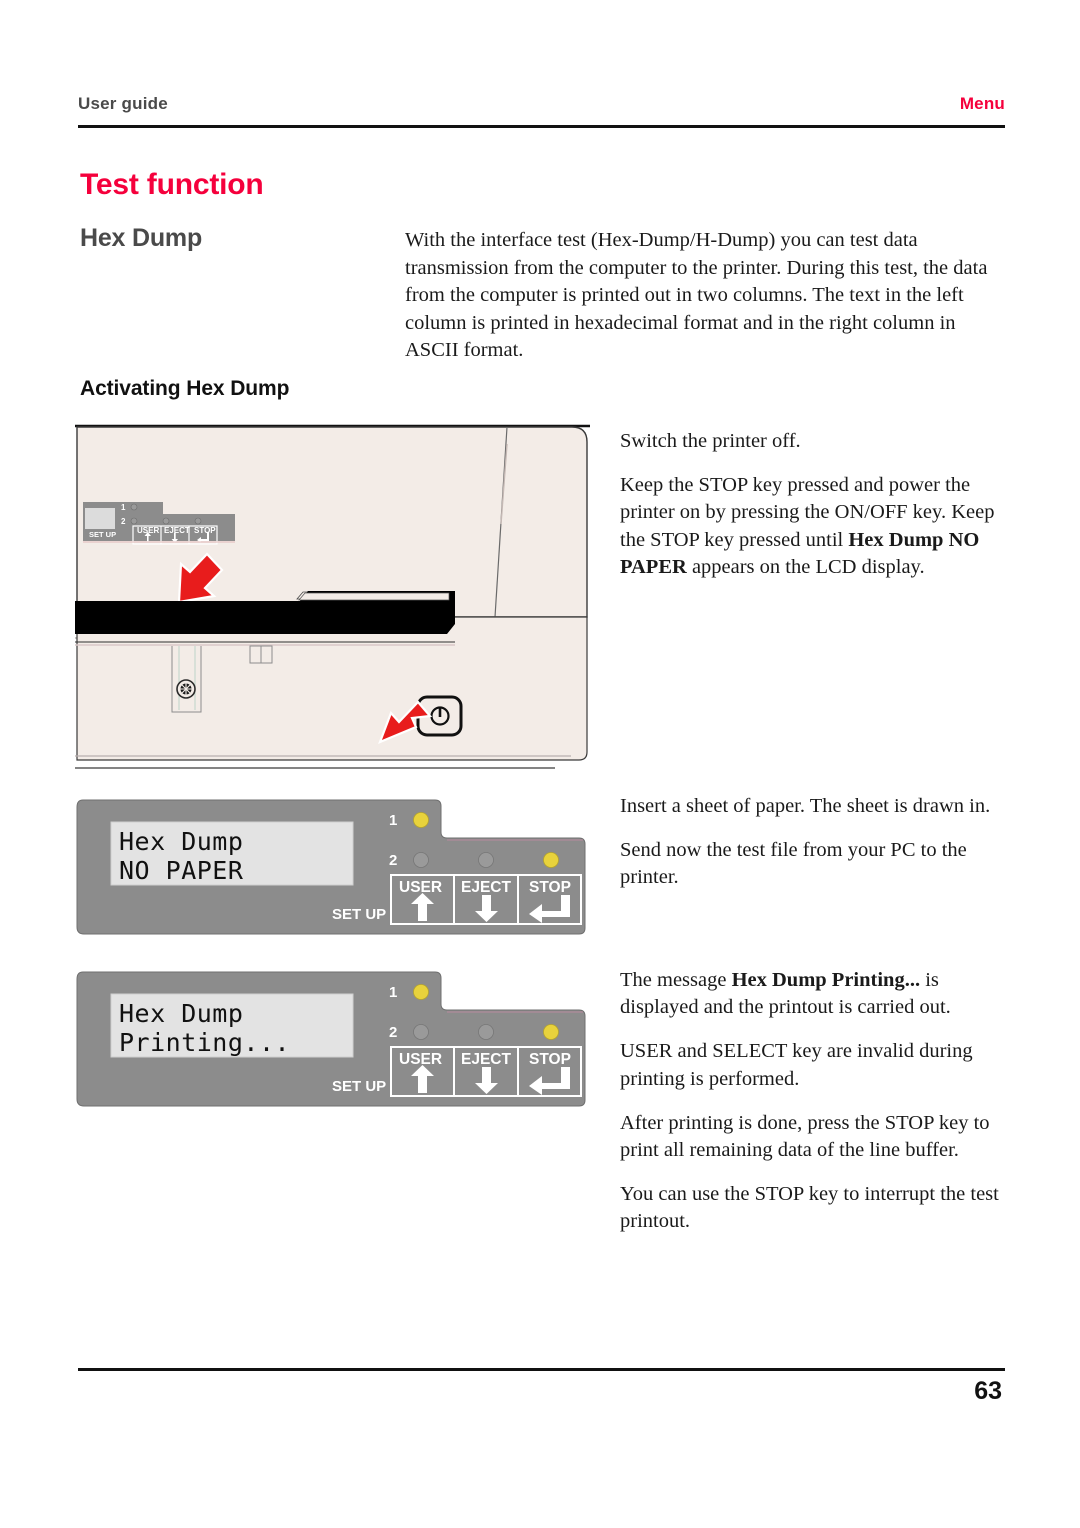 The width and height of the screenshot is (1080, 1528). What do you see at coordinates (185, 388) in the screenshot?
I see `subsection-heading: Activating Hex Dump` at bounding box center [185, 388].